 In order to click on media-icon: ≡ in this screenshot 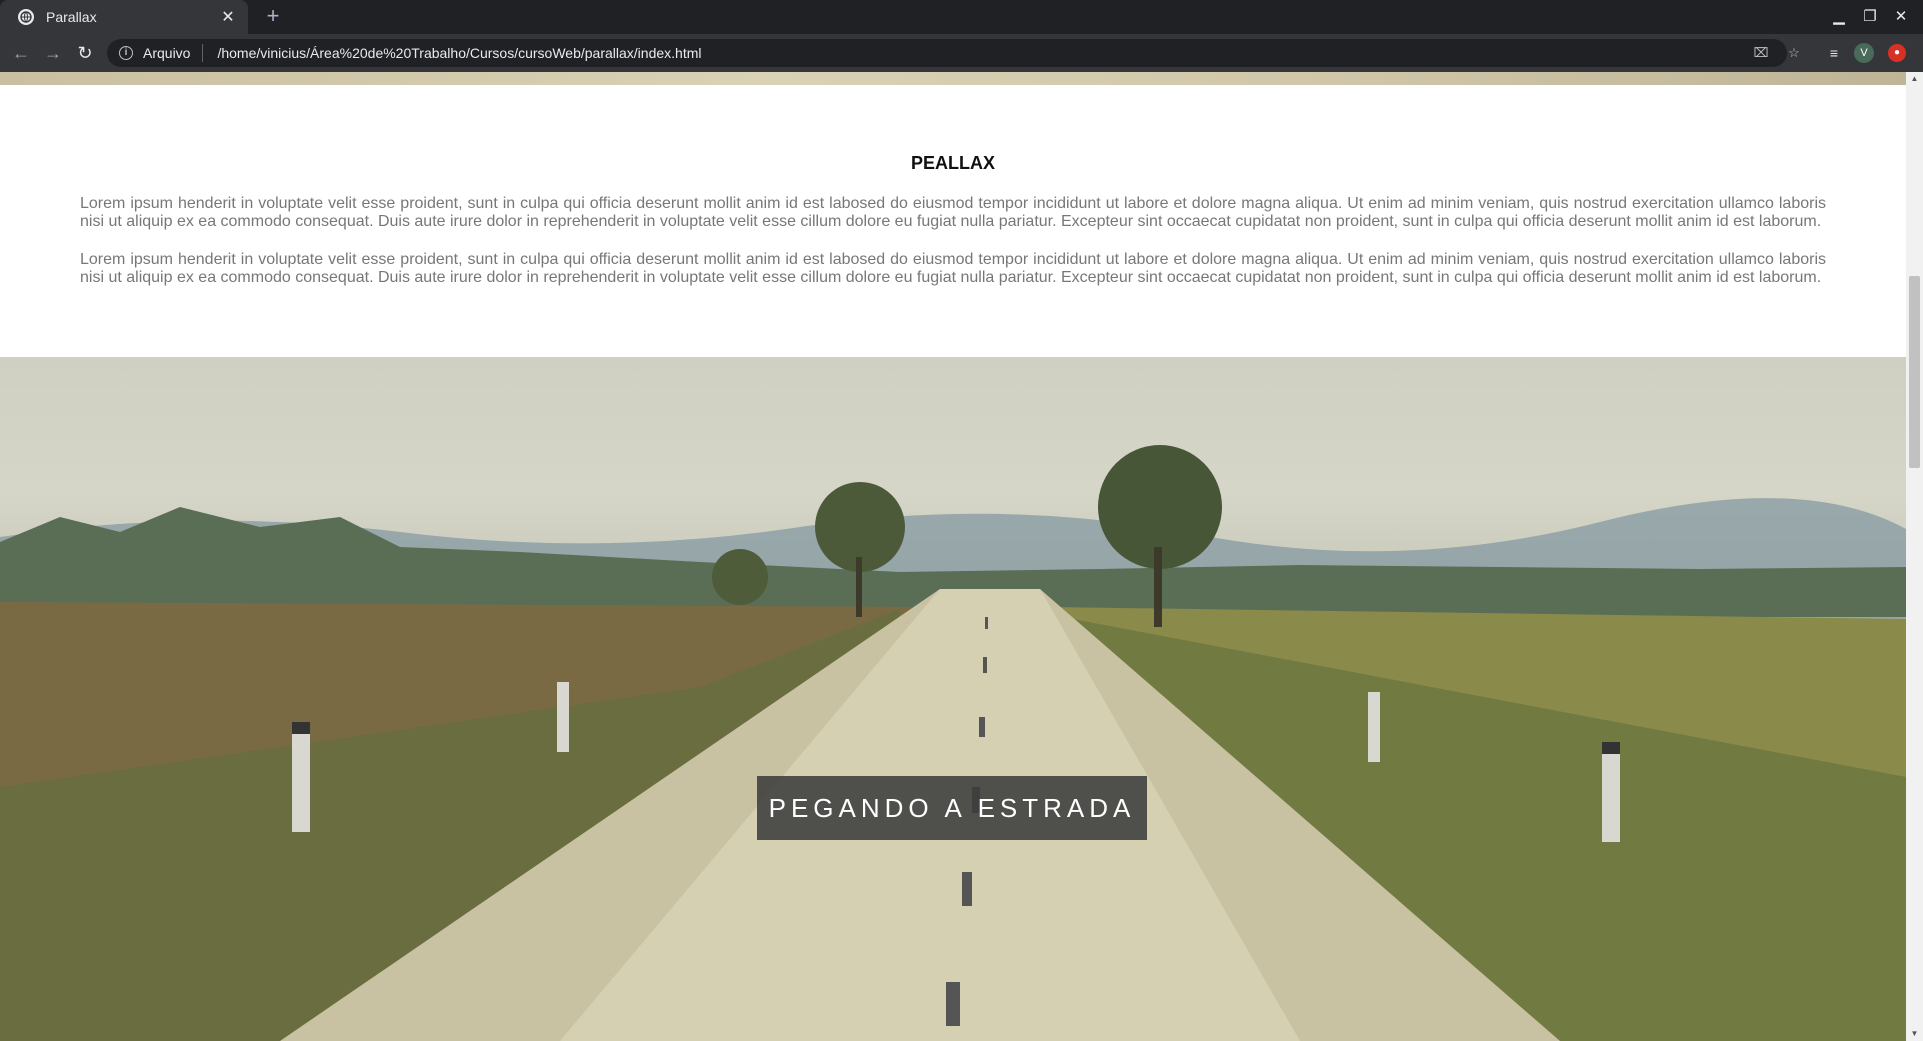, I will do `click(1834, 53)`.